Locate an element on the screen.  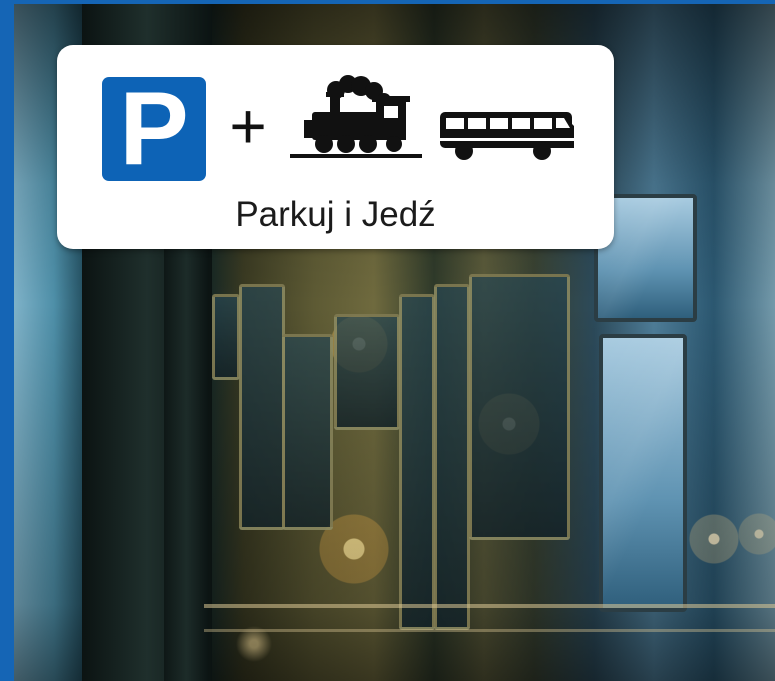
parking-letter: P is located at coordinates (154, 129).